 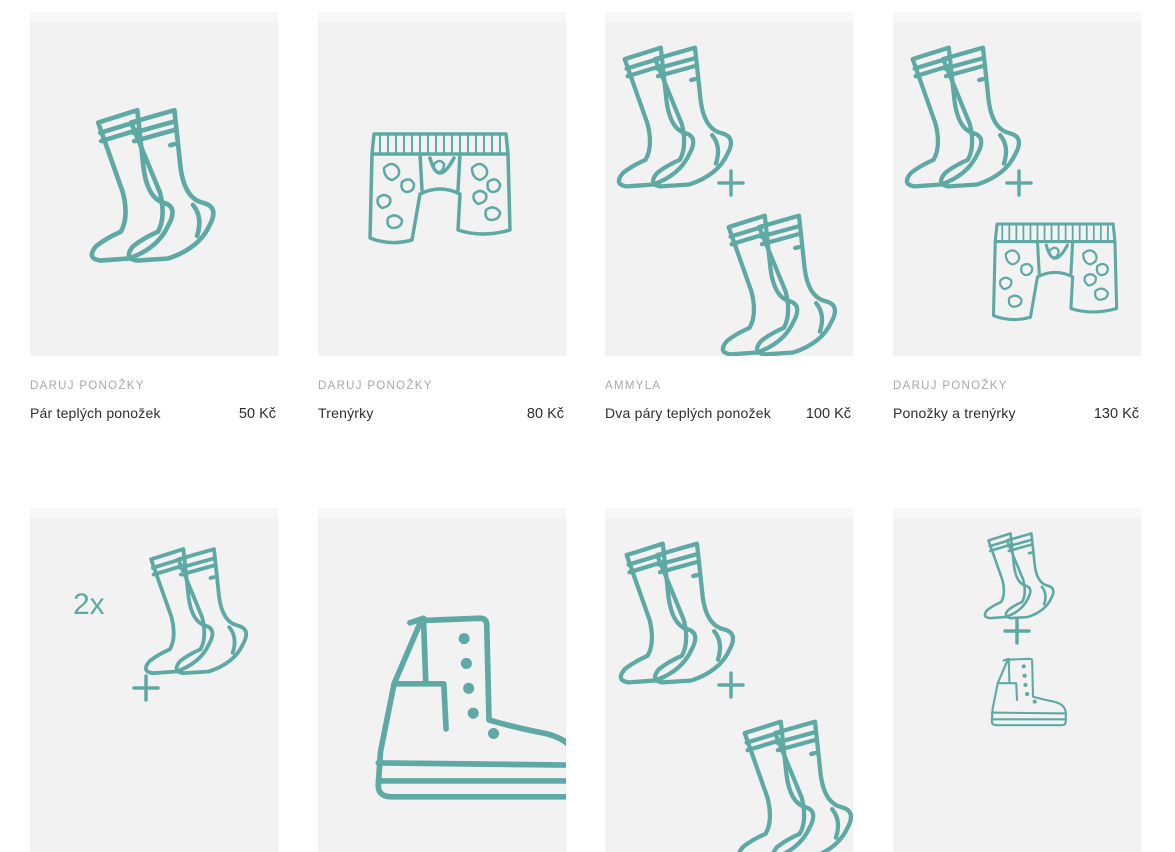 I want to click on product-price: 80 Kč, so click(x=545, y=414).